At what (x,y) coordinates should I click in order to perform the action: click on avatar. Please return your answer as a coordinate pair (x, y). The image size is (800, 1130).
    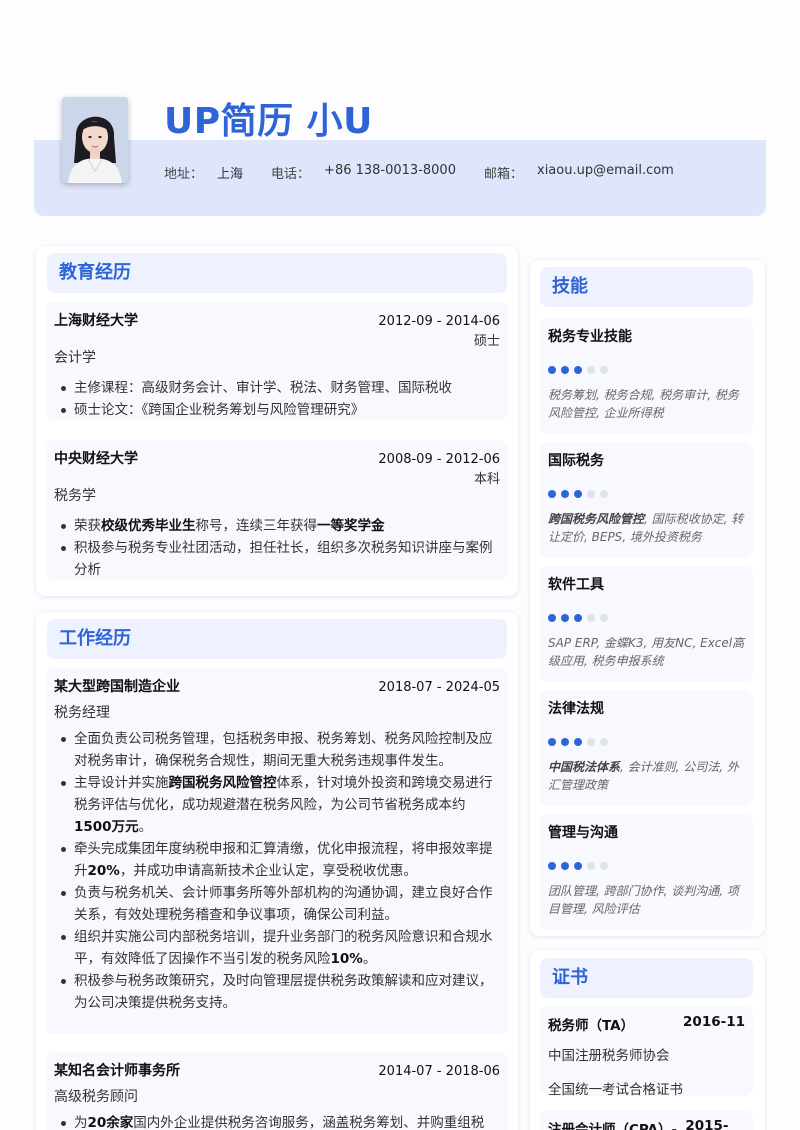
    Looking at the image, I should click on (95, 140).